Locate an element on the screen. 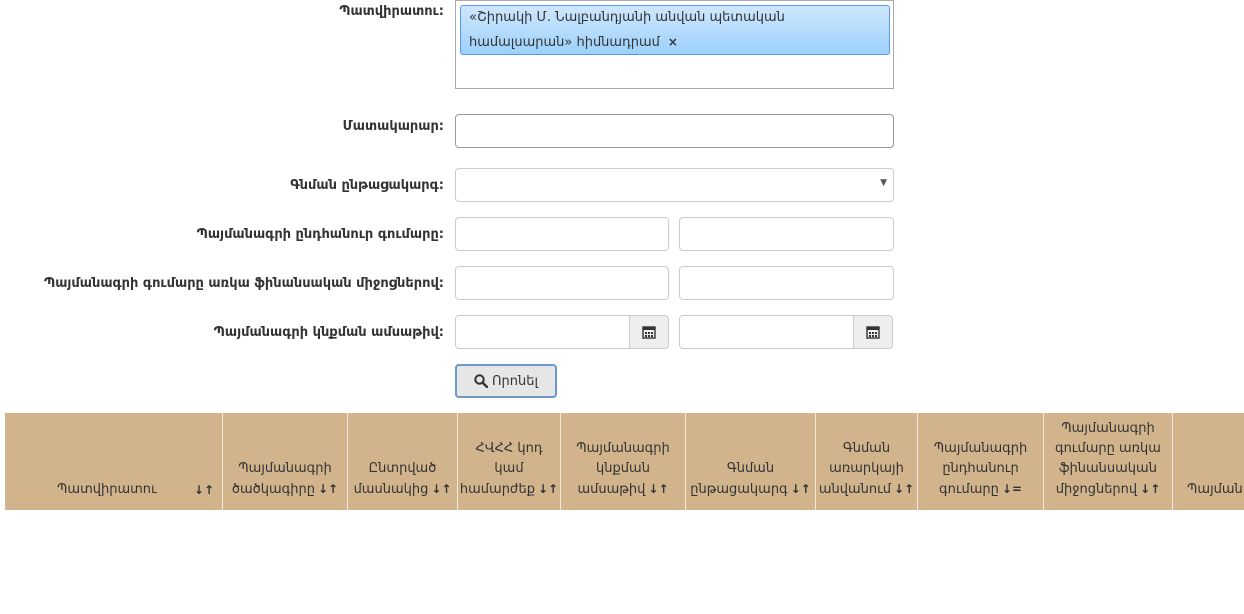 This screenshot has width=1244, height=614. contract-date-to-input is located at coordinates (766, 332).